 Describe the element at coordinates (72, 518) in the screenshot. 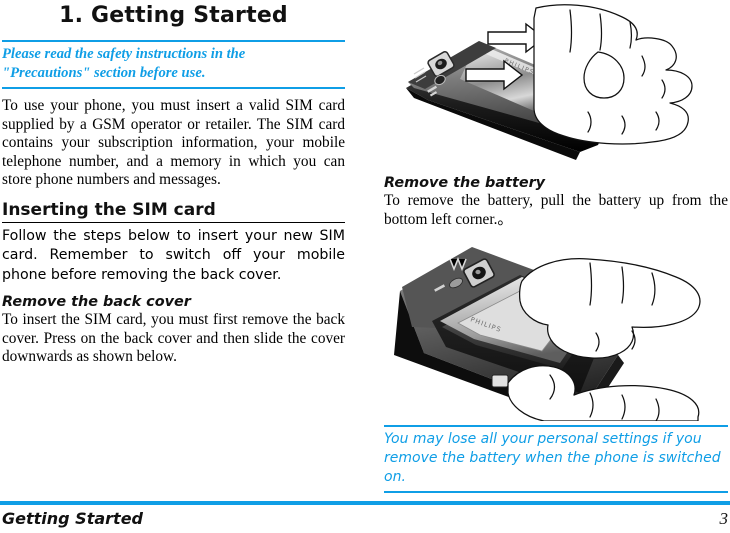

I see `footer-section-label: Getting Started` at that location.